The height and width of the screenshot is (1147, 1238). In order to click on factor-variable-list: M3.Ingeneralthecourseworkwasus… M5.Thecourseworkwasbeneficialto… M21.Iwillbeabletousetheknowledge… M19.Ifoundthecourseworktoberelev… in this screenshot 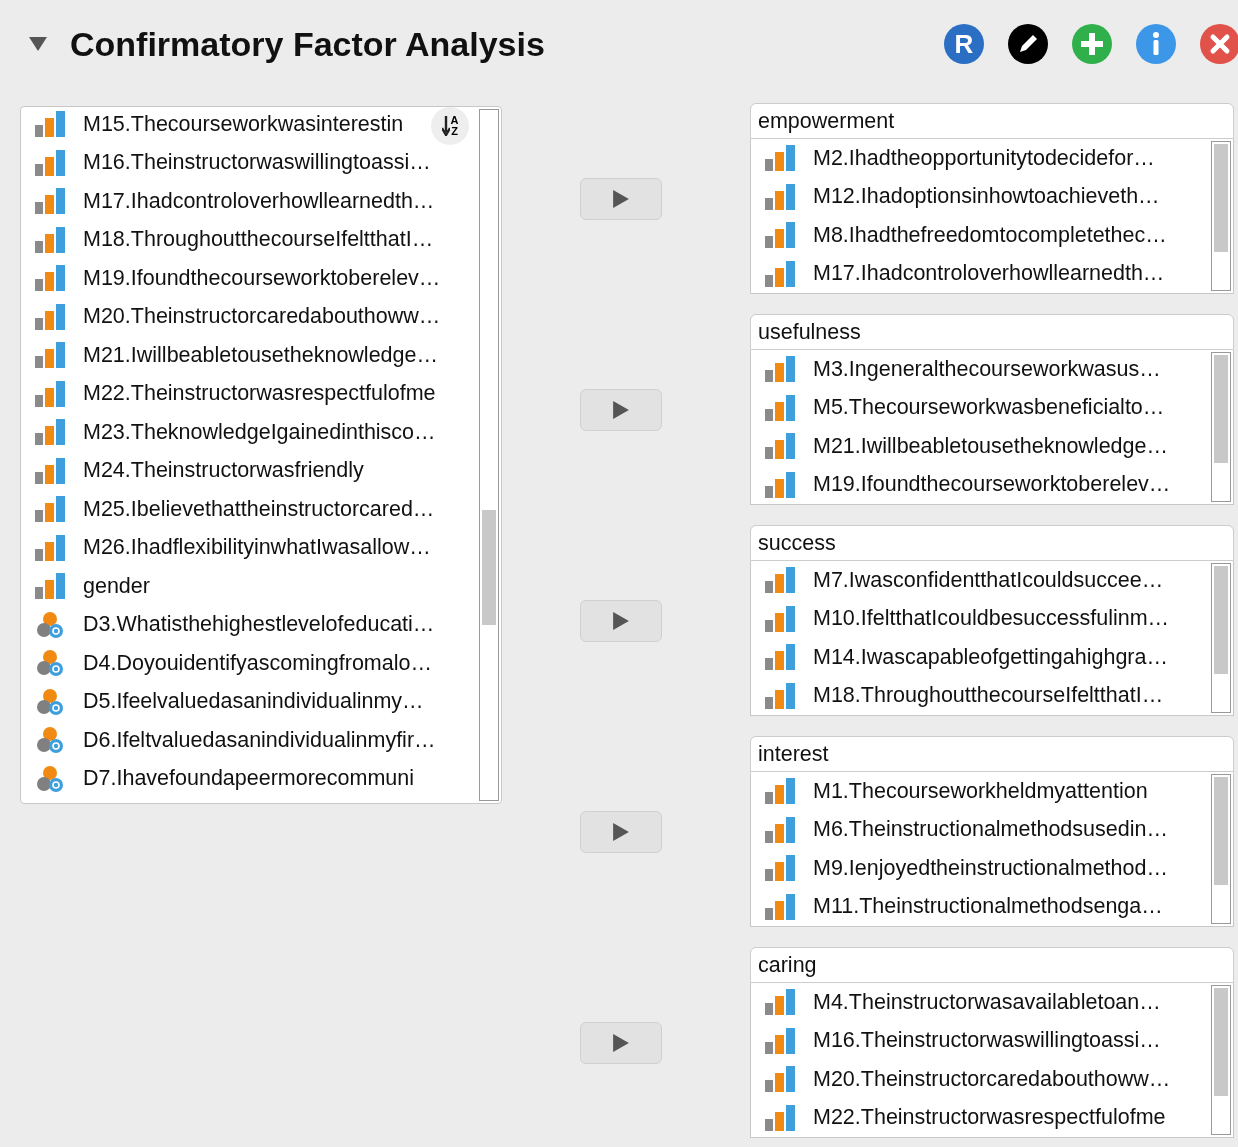, I will do `click(992, 427)`.